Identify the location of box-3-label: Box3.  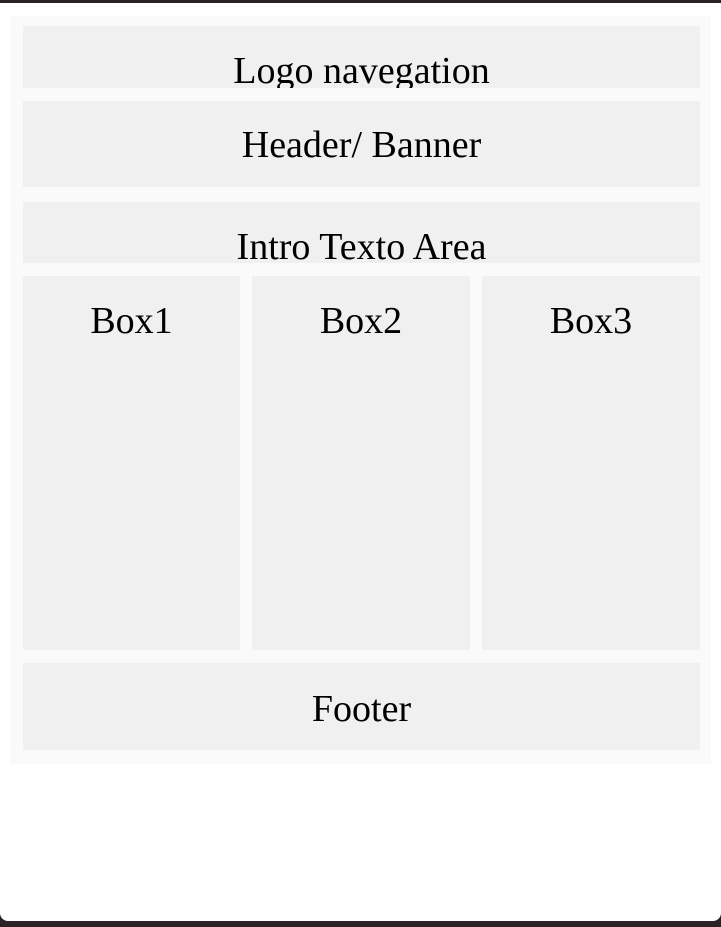
(591, 321).